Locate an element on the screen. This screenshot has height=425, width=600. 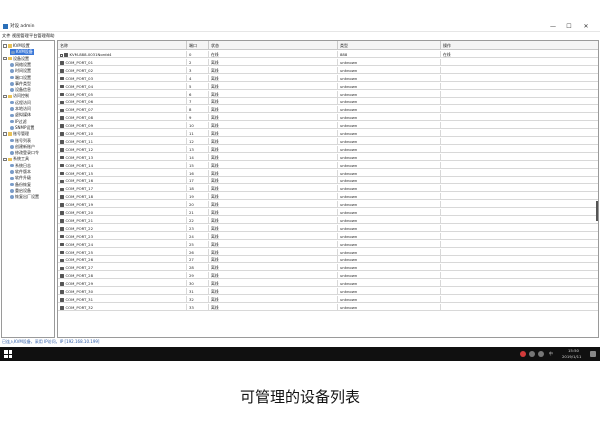
network-icon is located at coordinates (532, 354).